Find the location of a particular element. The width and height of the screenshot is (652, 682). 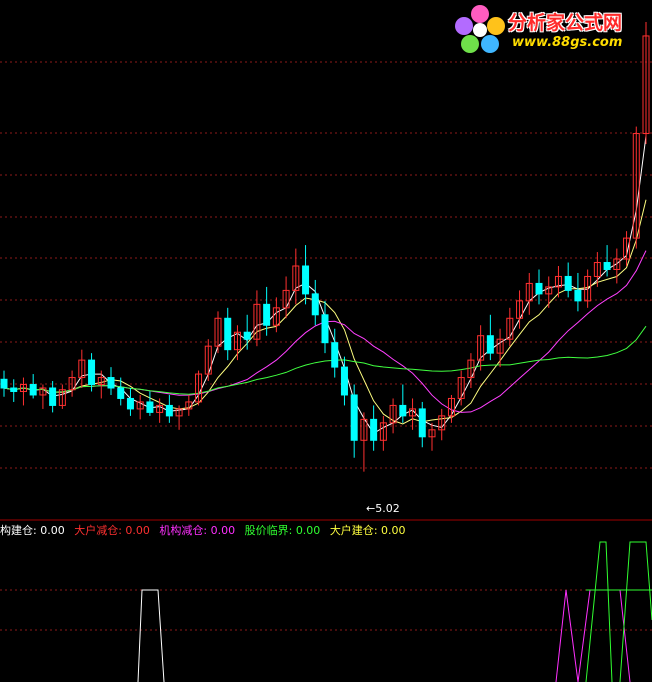

low-price-label: ←5.02 is located at coordinates (383, 508).